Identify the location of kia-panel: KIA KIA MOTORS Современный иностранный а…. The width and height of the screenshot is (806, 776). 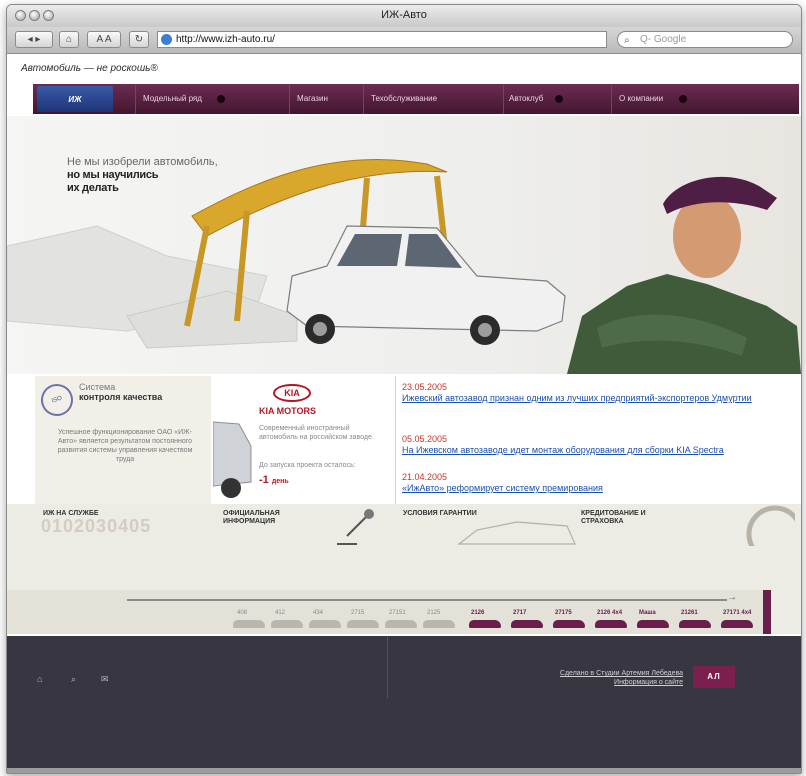
(301, 440).